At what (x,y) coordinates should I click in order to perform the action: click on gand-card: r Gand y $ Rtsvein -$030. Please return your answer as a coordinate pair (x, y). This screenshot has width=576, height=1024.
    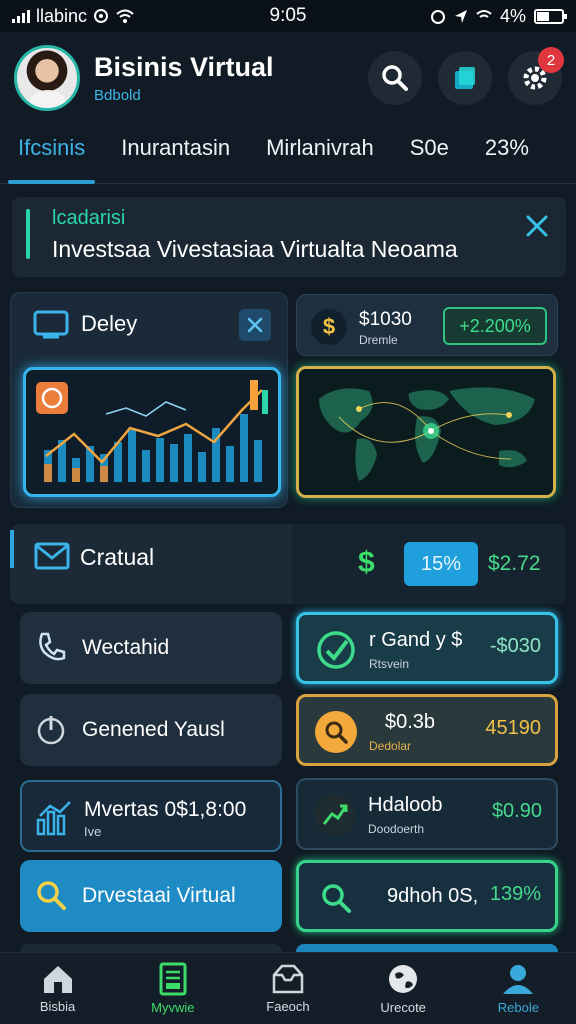
    Looking at the image, I should click on (427, 648).